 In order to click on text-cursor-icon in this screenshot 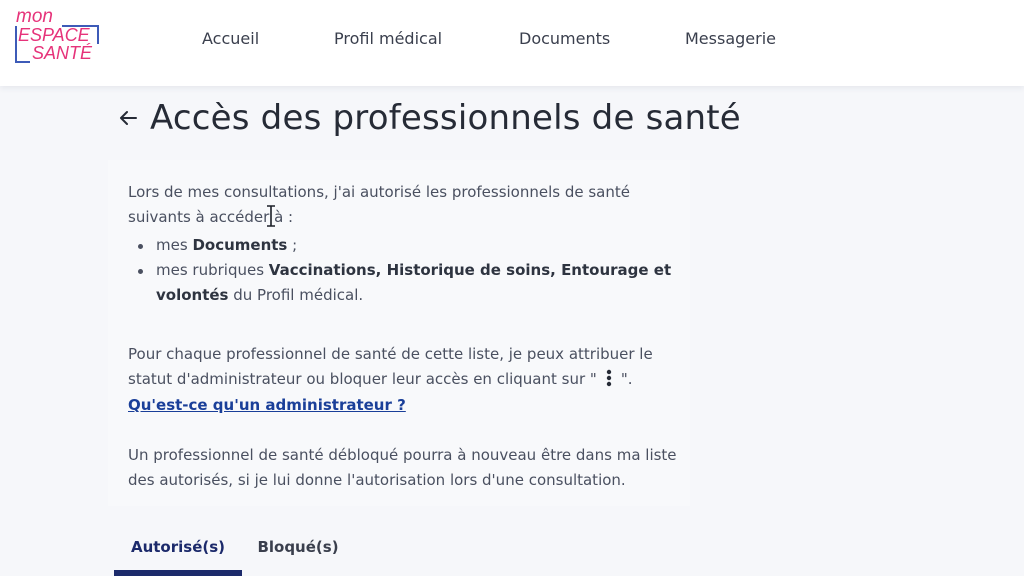, I will do `click(271, 216)`.